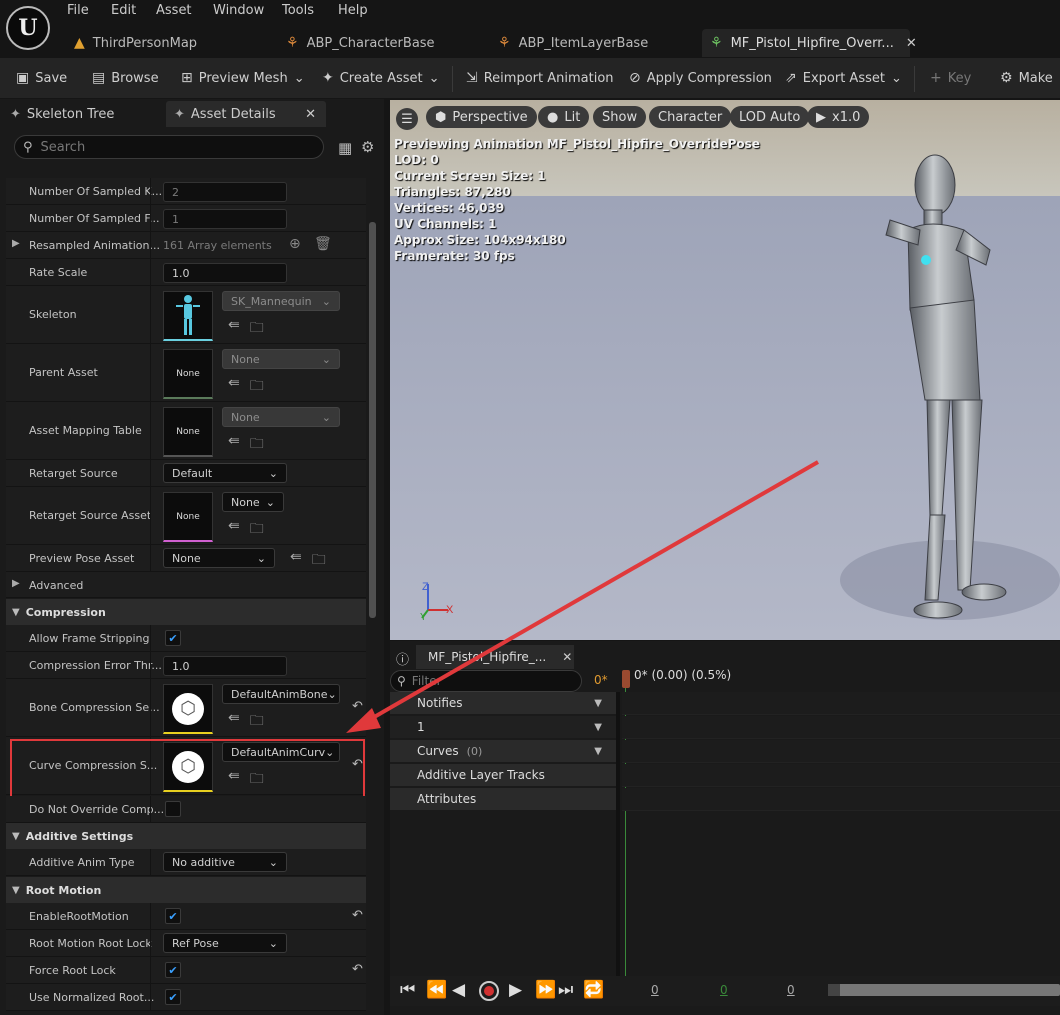 Image resolution: width=1060 pixels, height=1015 pixels. Describe the element at coordinates (188, 432) in the screenshot. I see `mapping-table-thumbnail: None` at that location.